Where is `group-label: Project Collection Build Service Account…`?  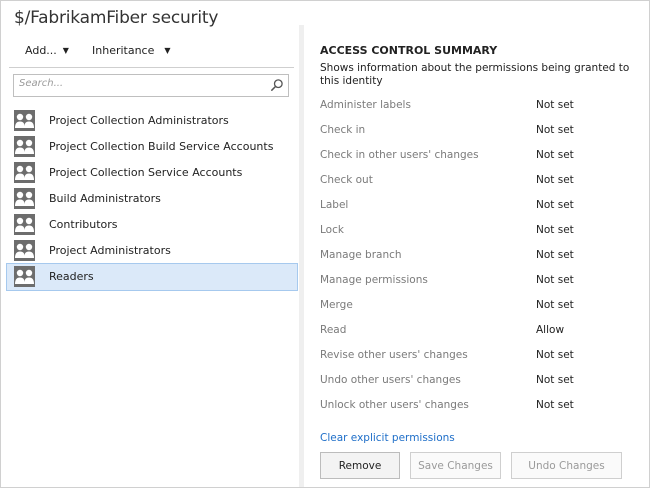 group-label: Project Collection Build Service Account… is located at coordinates (161, 146).